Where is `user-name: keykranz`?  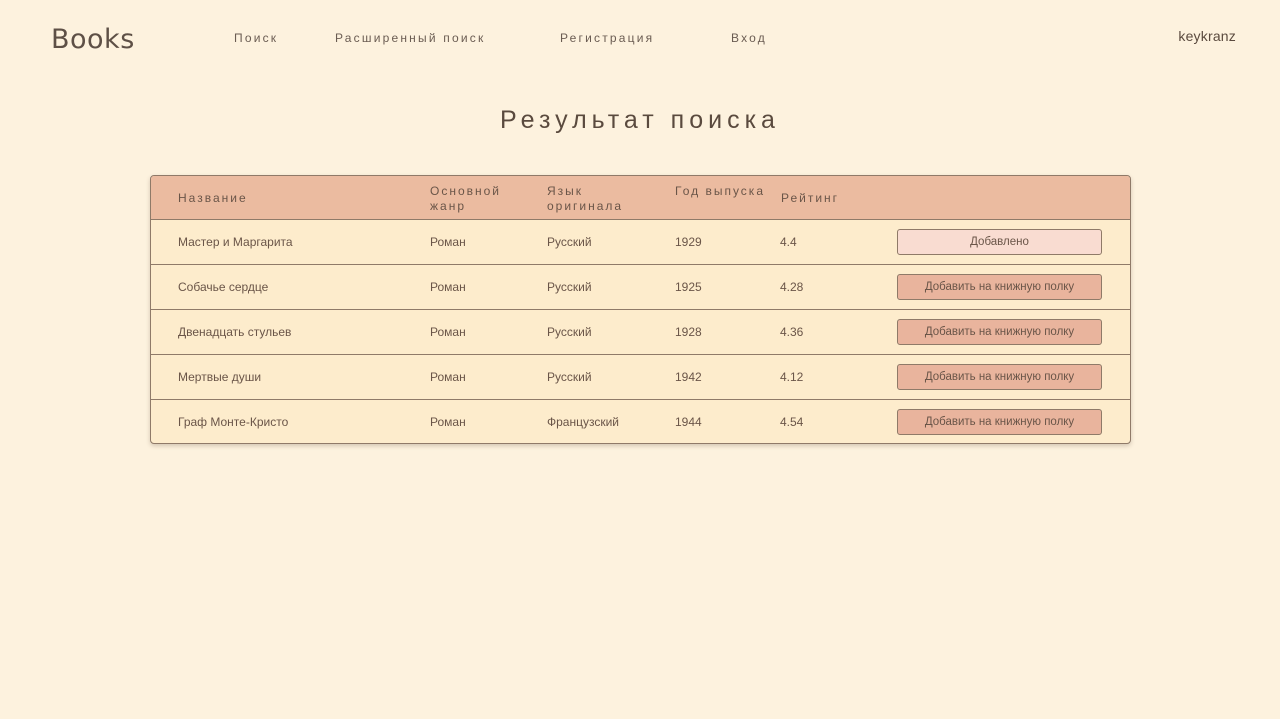
user-name: keykranz is located at coordinates (1207, 36).